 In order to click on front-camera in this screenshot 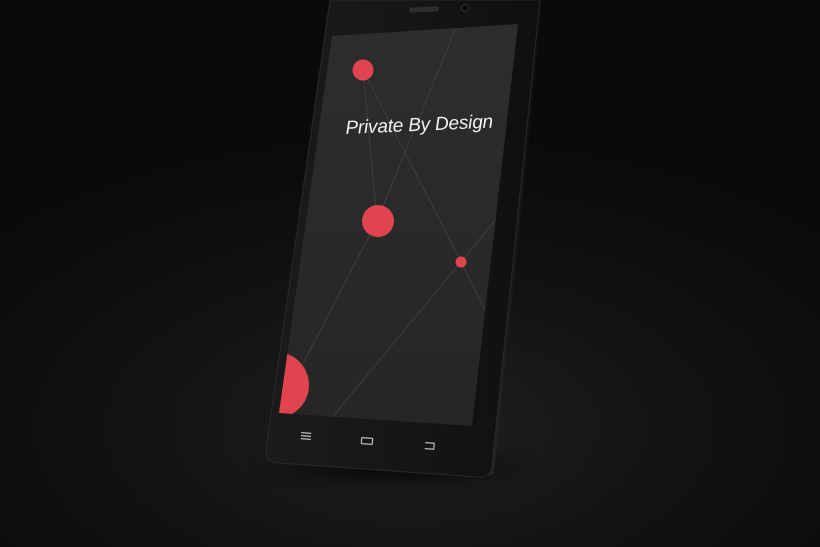, I will do `click(465, 8)`.